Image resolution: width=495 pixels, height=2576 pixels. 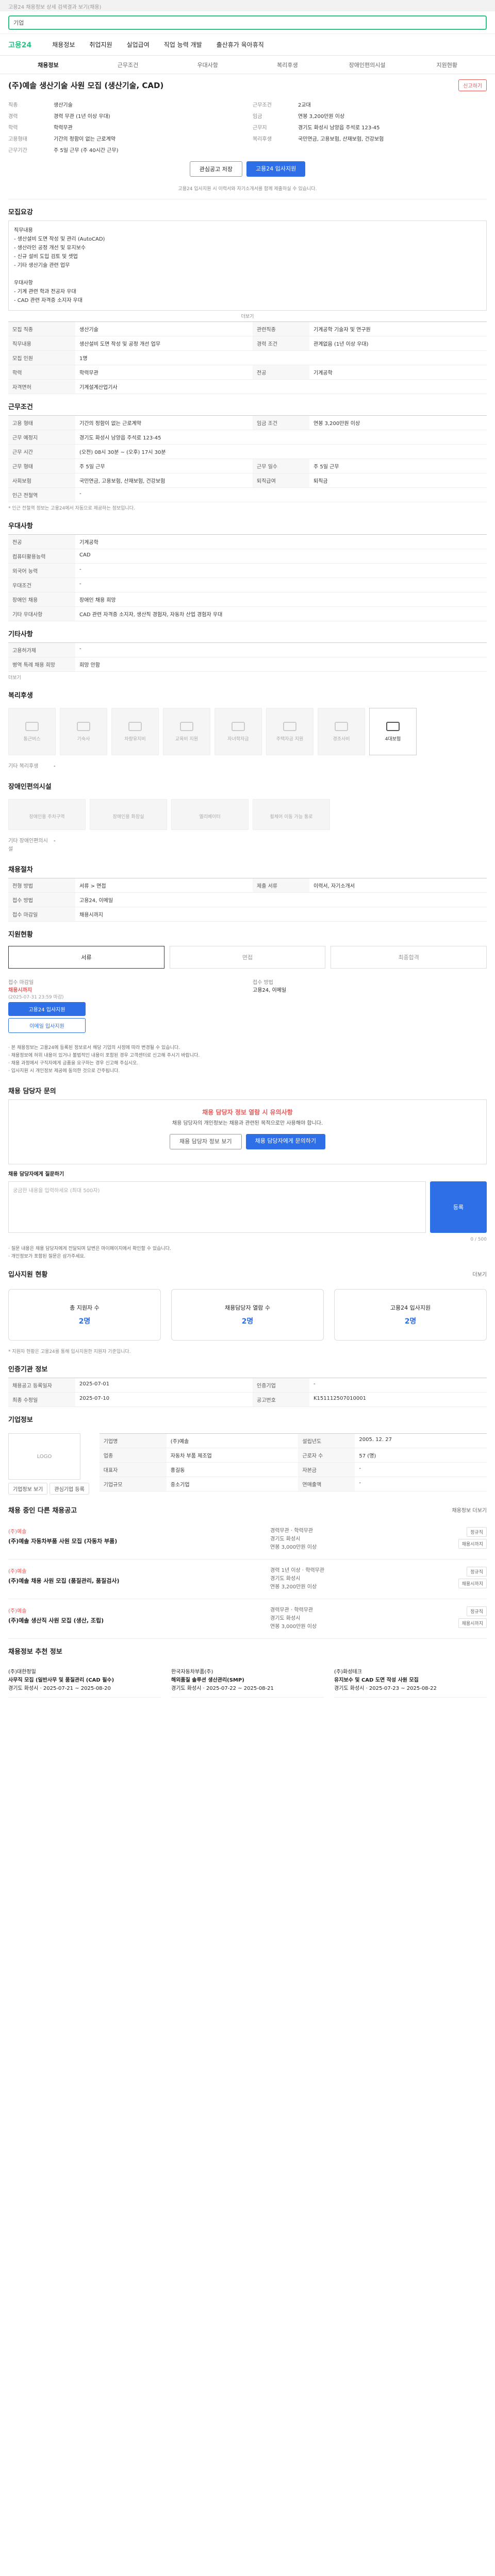 What do you see at coordinates (98, 388) in the screenshot?
I see `row-value: 기계설계산업기사` at bounding box center [98, 388].